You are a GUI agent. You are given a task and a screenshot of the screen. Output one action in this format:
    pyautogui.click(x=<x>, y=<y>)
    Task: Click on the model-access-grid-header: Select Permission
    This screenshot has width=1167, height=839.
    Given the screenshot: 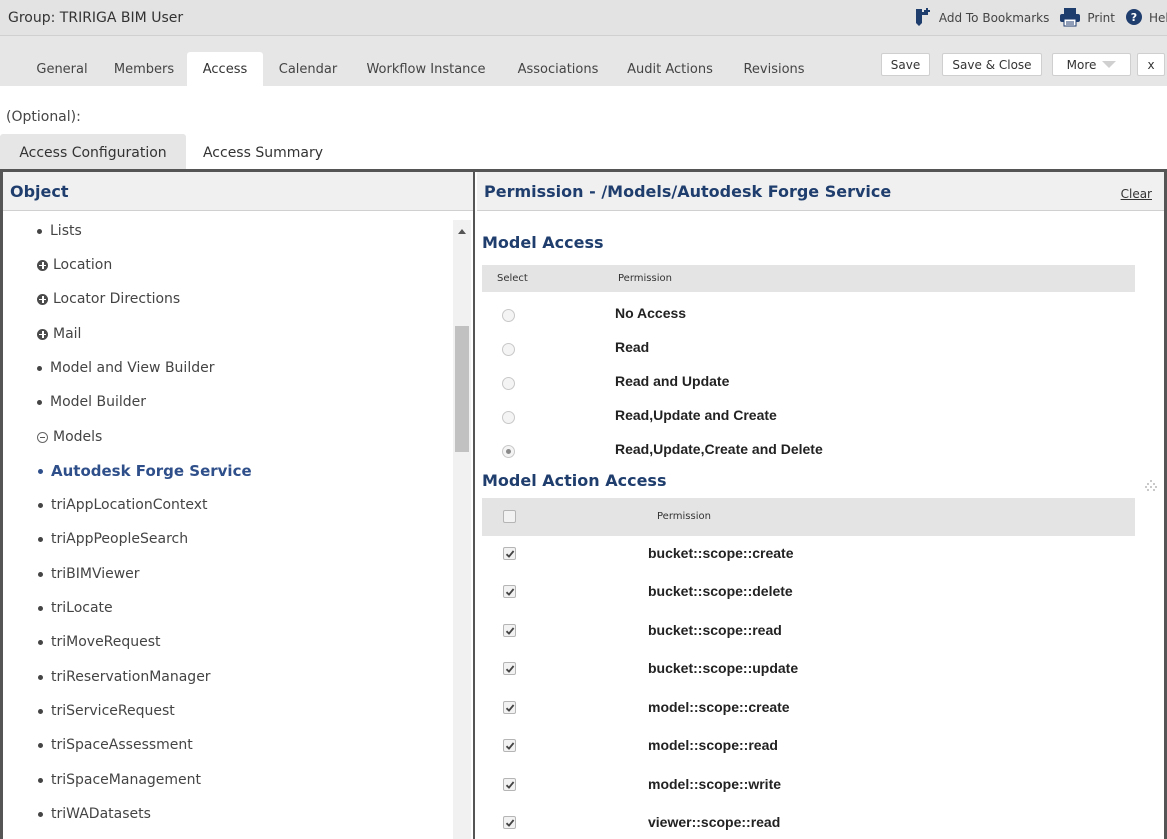 What is the action you would take?
    pyautogui.click(x=808, y=278)
    